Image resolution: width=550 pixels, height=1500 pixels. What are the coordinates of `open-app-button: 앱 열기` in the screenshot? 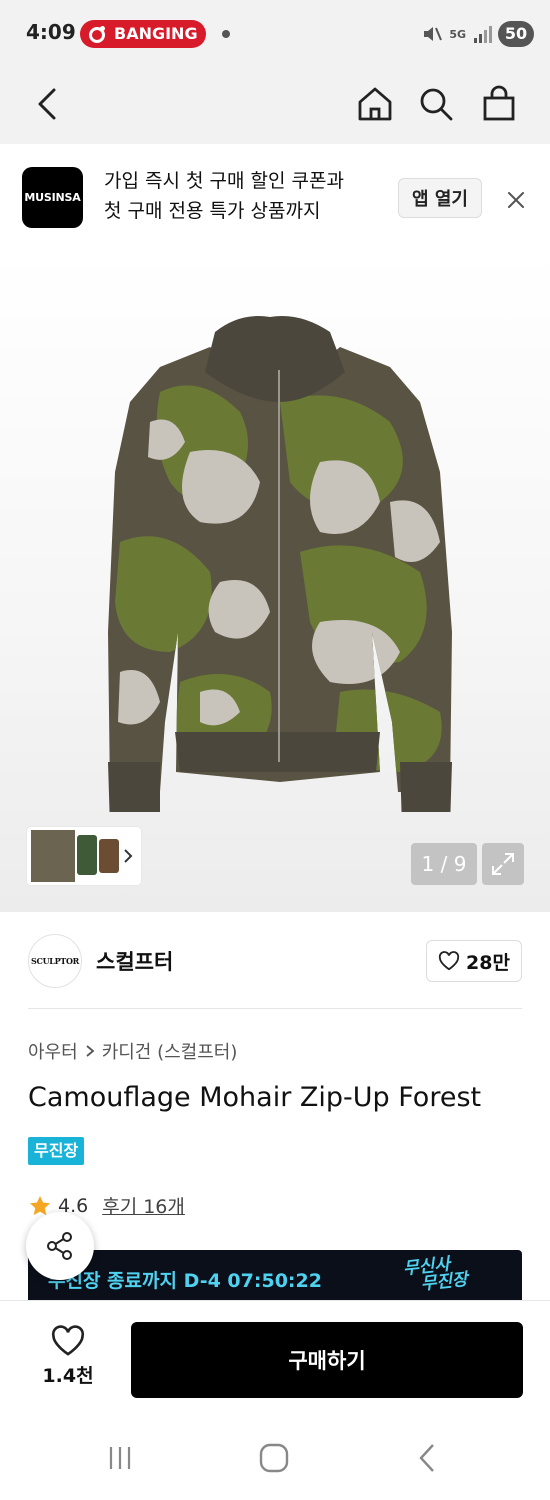 It's located at (440, 198).